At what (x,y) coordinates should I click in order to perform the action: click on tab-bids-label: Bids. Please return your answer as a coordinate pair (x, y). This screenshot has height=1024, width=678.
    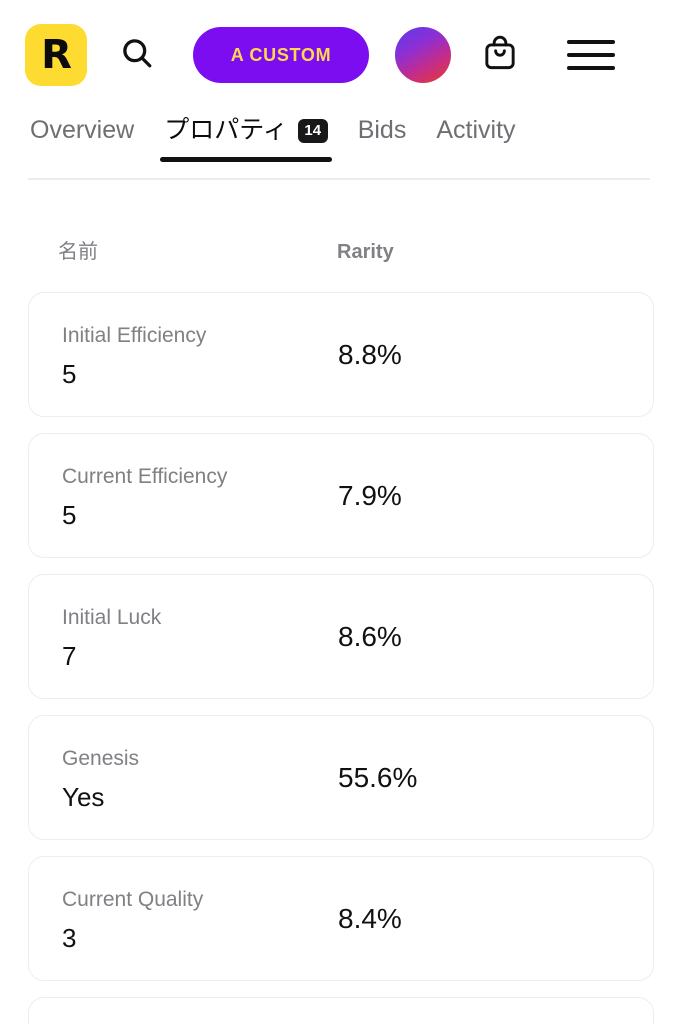
    Looking at the image, I should click on (382, 130).